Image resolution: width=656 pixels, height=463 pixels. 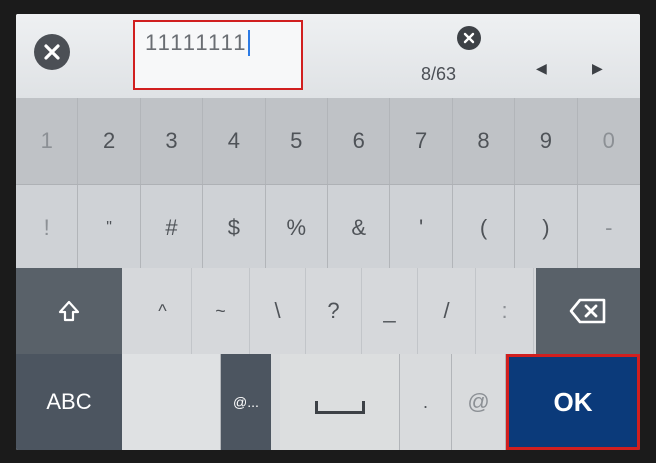 What do you see at coordinates (109, 141) in the screenshot?
I see `key-2: 2` at bounding box center [109, 141].